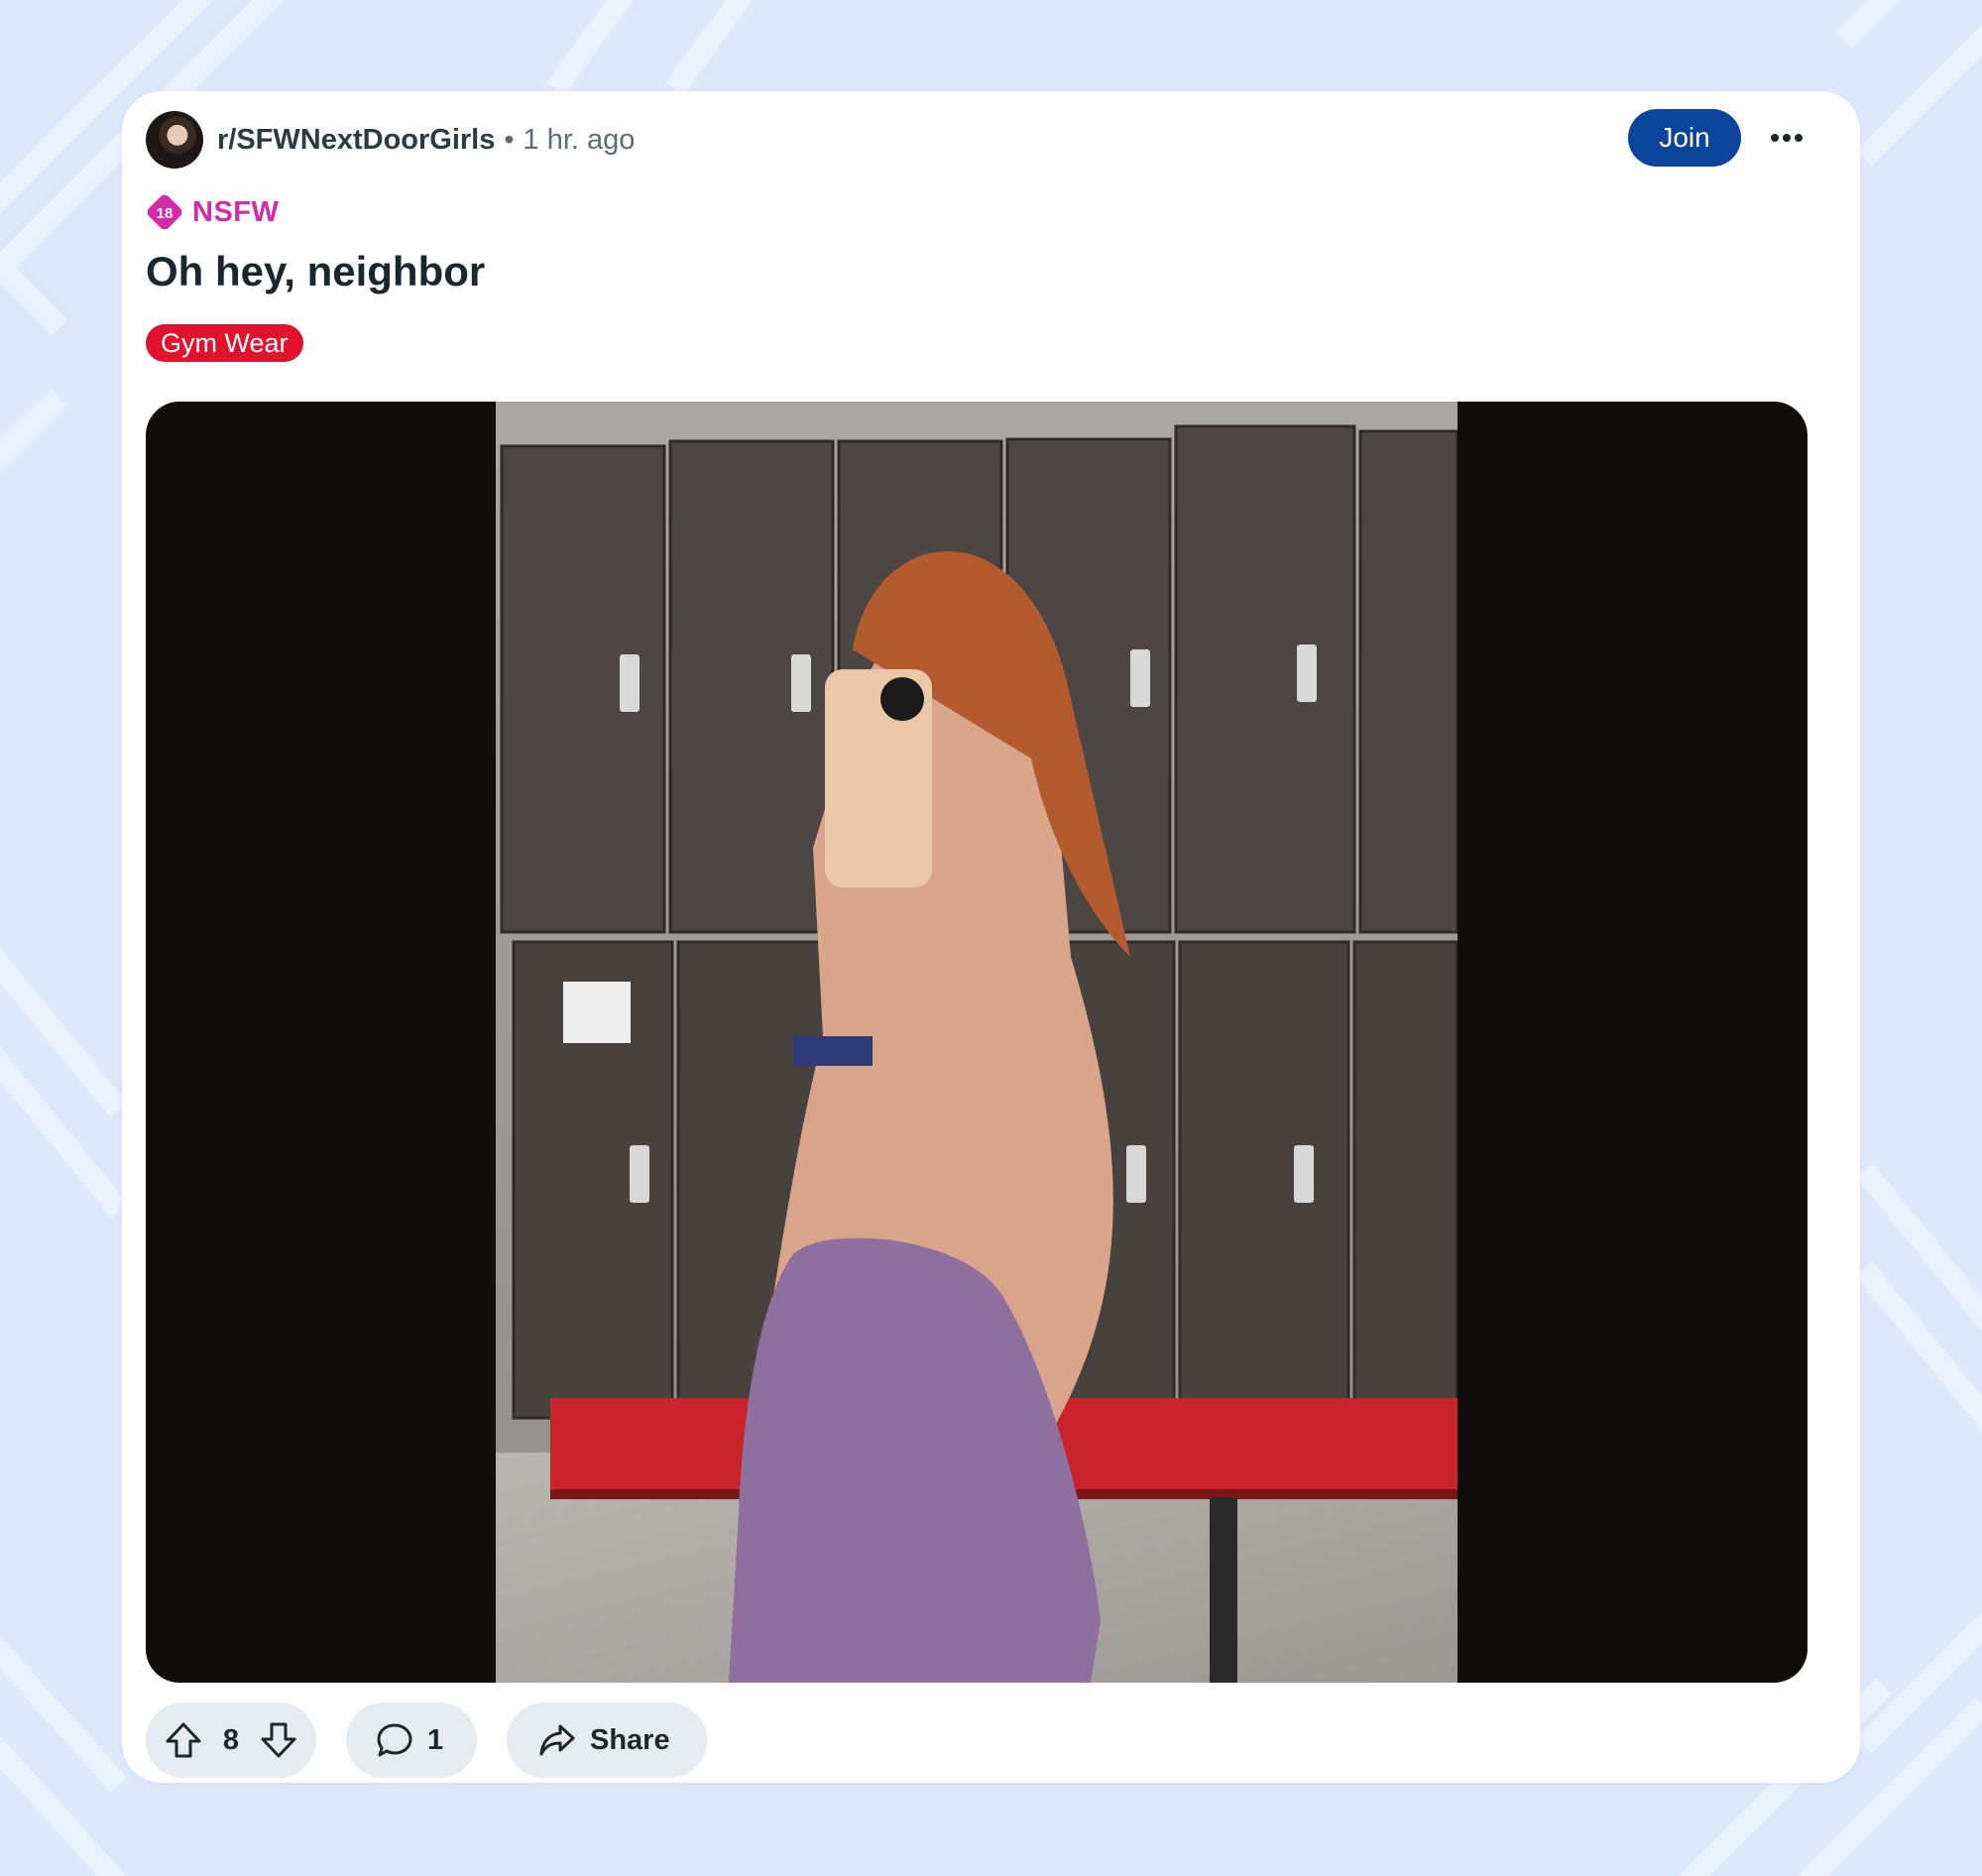  I want to click on share-button: Share, so click(607, 1740).